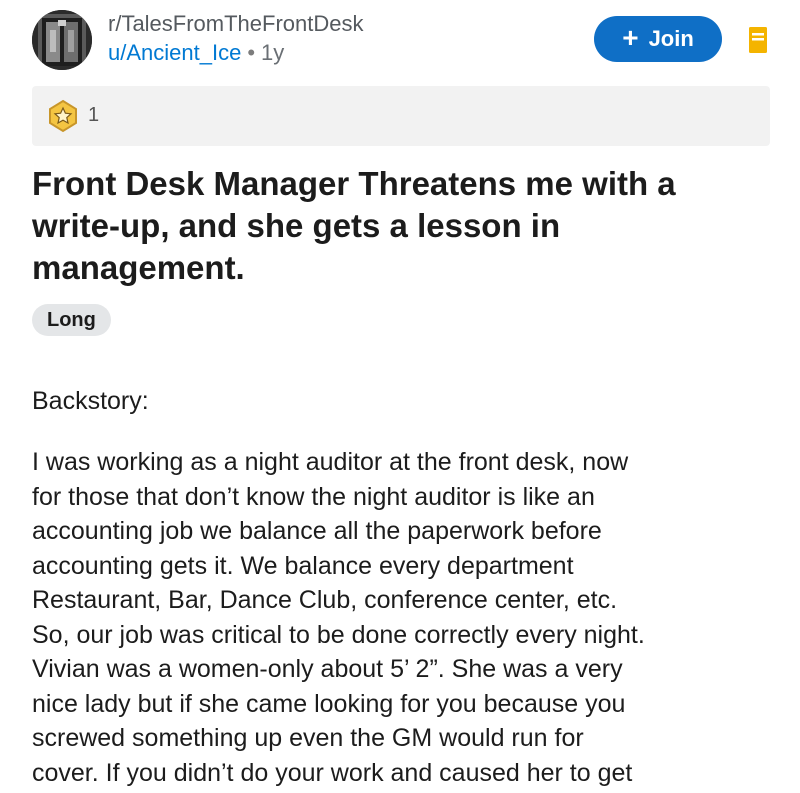 The height and width of the screenshot is (793, 800). I want to click on section-heading: Backstory:, so click(90, 401).